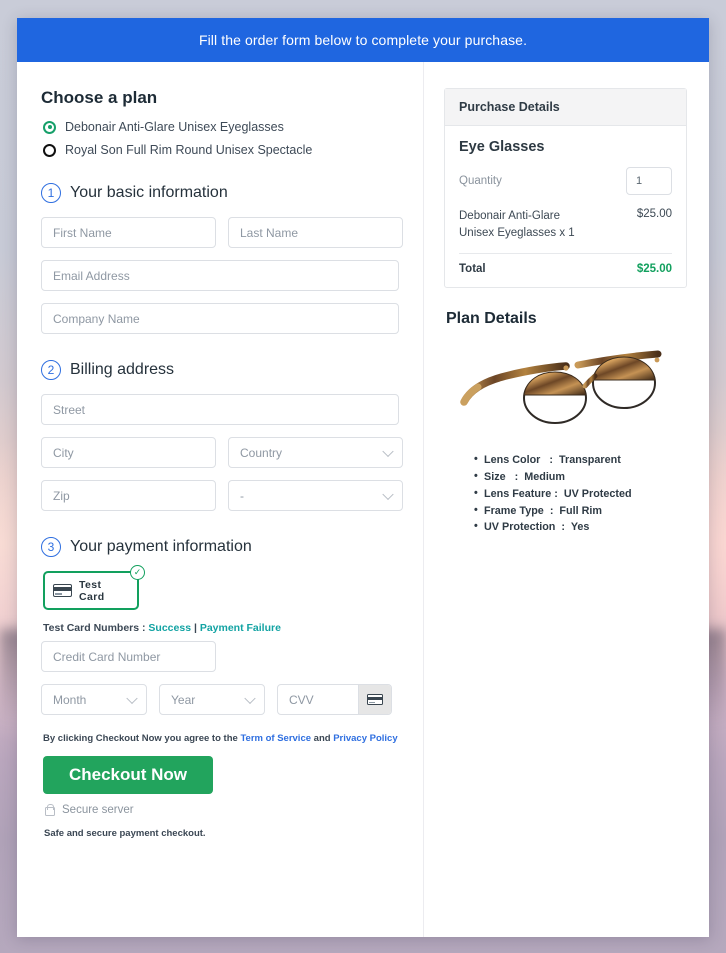  Describe the element at coordinates (654, 269) in the screenshot. I see `total-value: $25.00` at that location.